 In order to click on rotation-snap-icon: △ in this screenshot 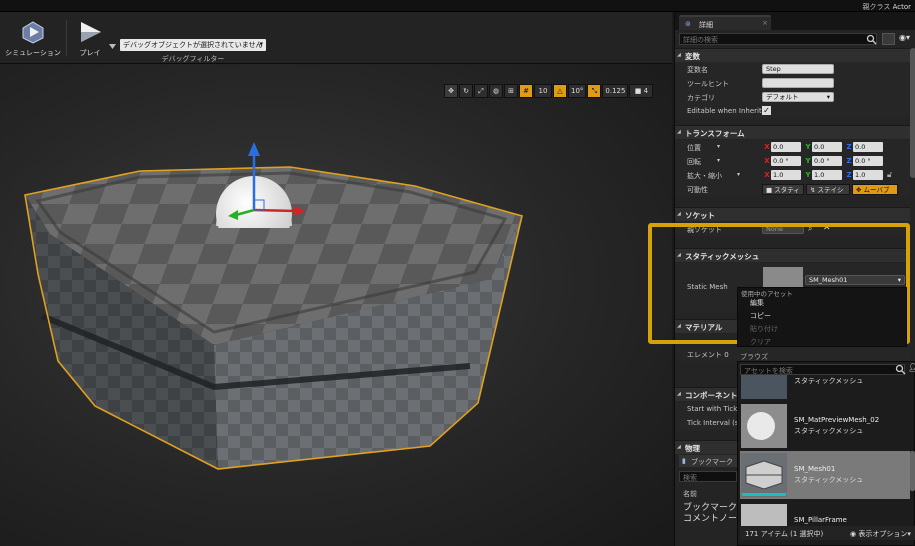, I will do `click(560, 91)`.